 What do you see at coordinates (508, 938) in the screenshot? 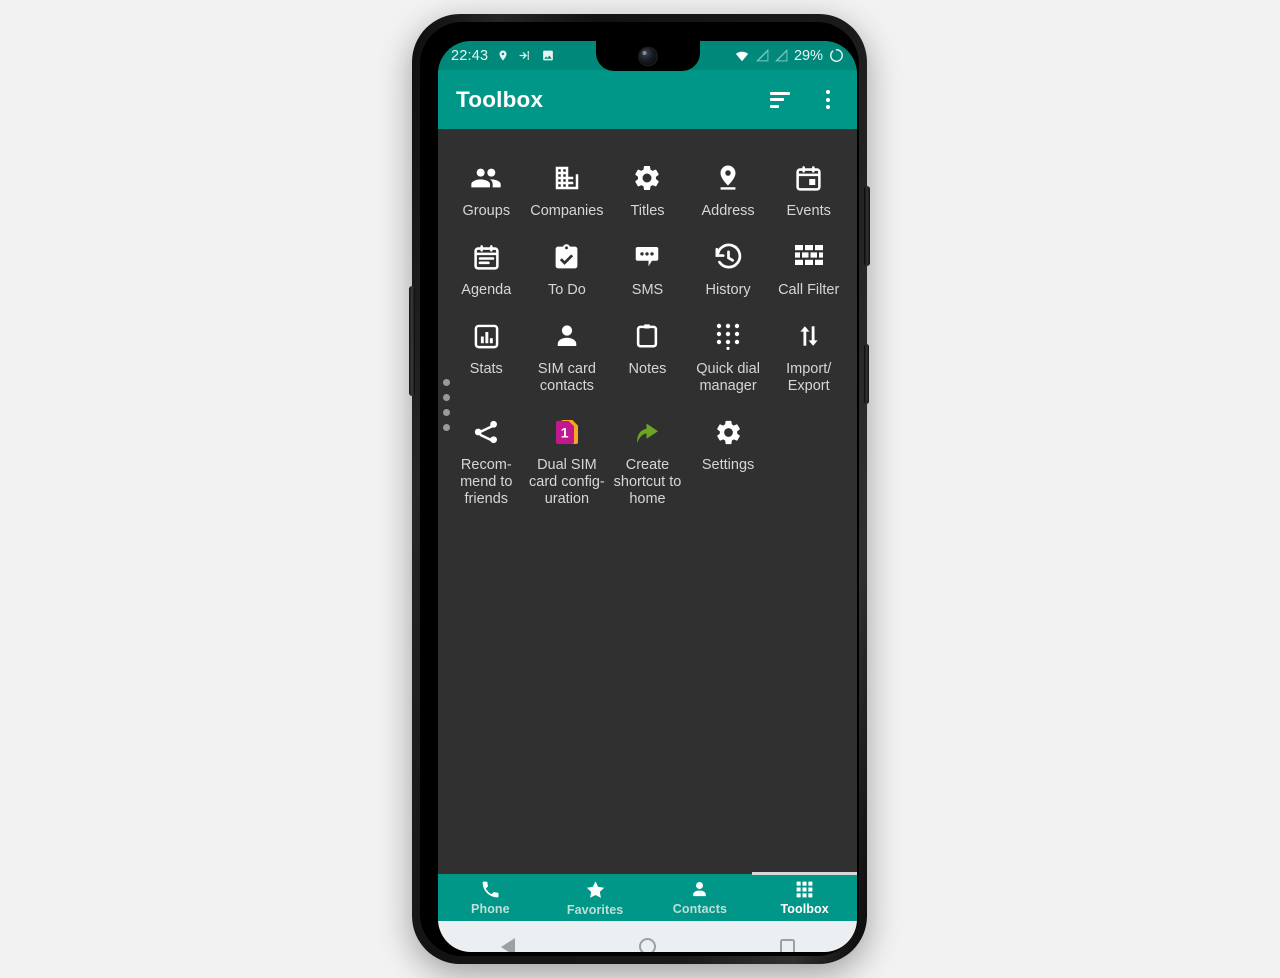
I see `back-key` at bounding box center [508, 938].